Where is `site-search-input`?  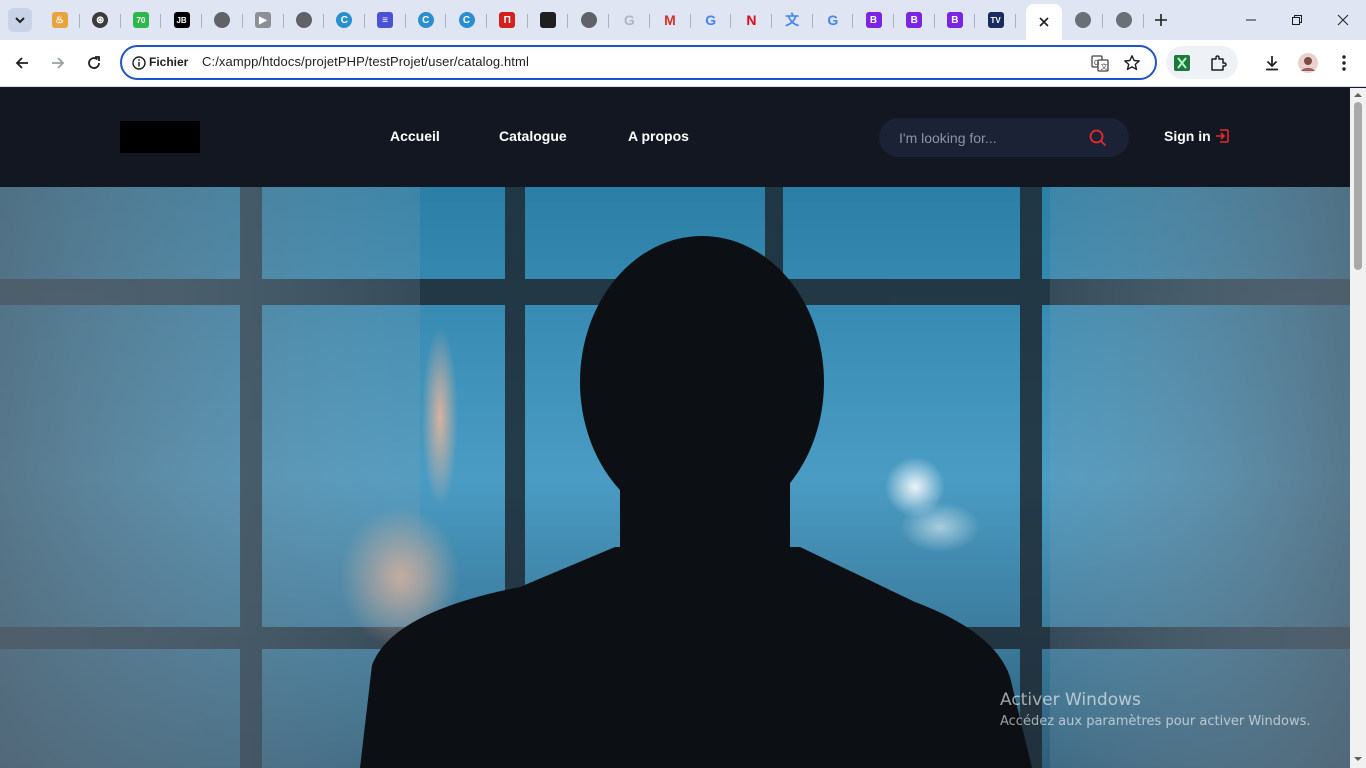 site-search-input is located at coordinates (994, 138).